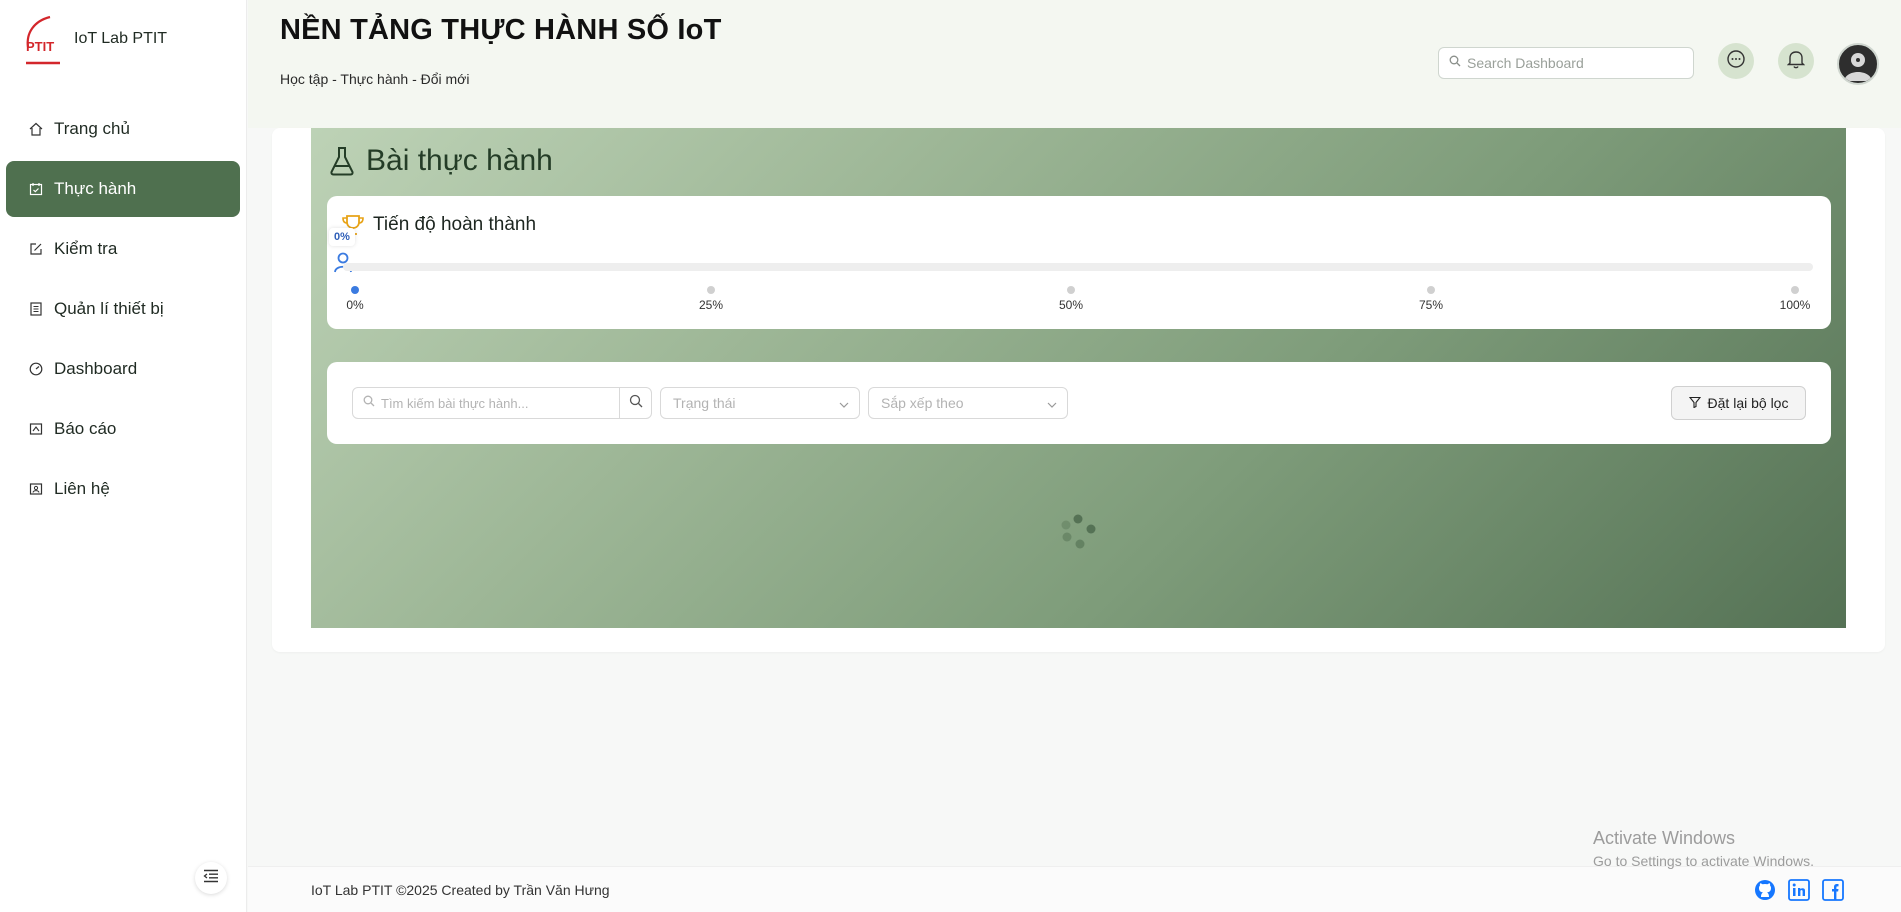 The image size is (1901, 912). What do you see at coordinates (1748, 403) in the screenshot?
I see `reset-filters-label: Đặt lại bộ lọc` at bounding box center [1748, 403].